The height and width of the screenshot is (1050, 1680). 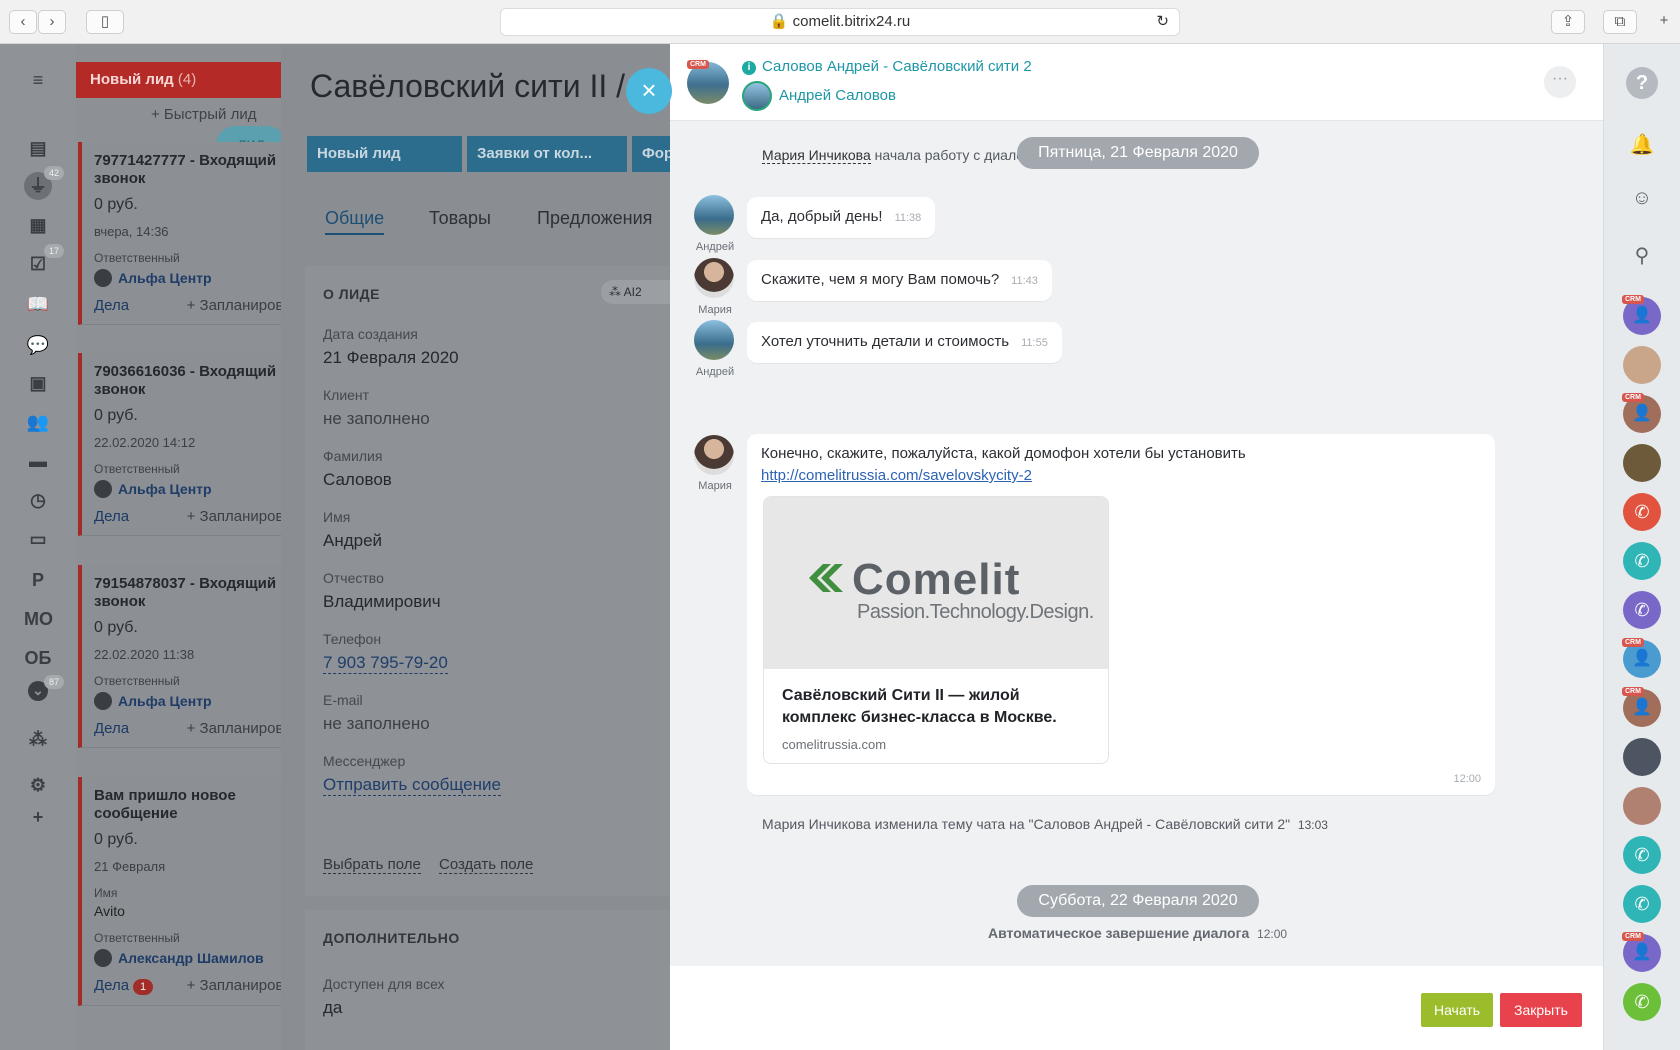 What do you see at coordinates (105, 22) in the screenshot?
I see `sidebar-toggle-button: ▯` at bounding box center [105, 22].